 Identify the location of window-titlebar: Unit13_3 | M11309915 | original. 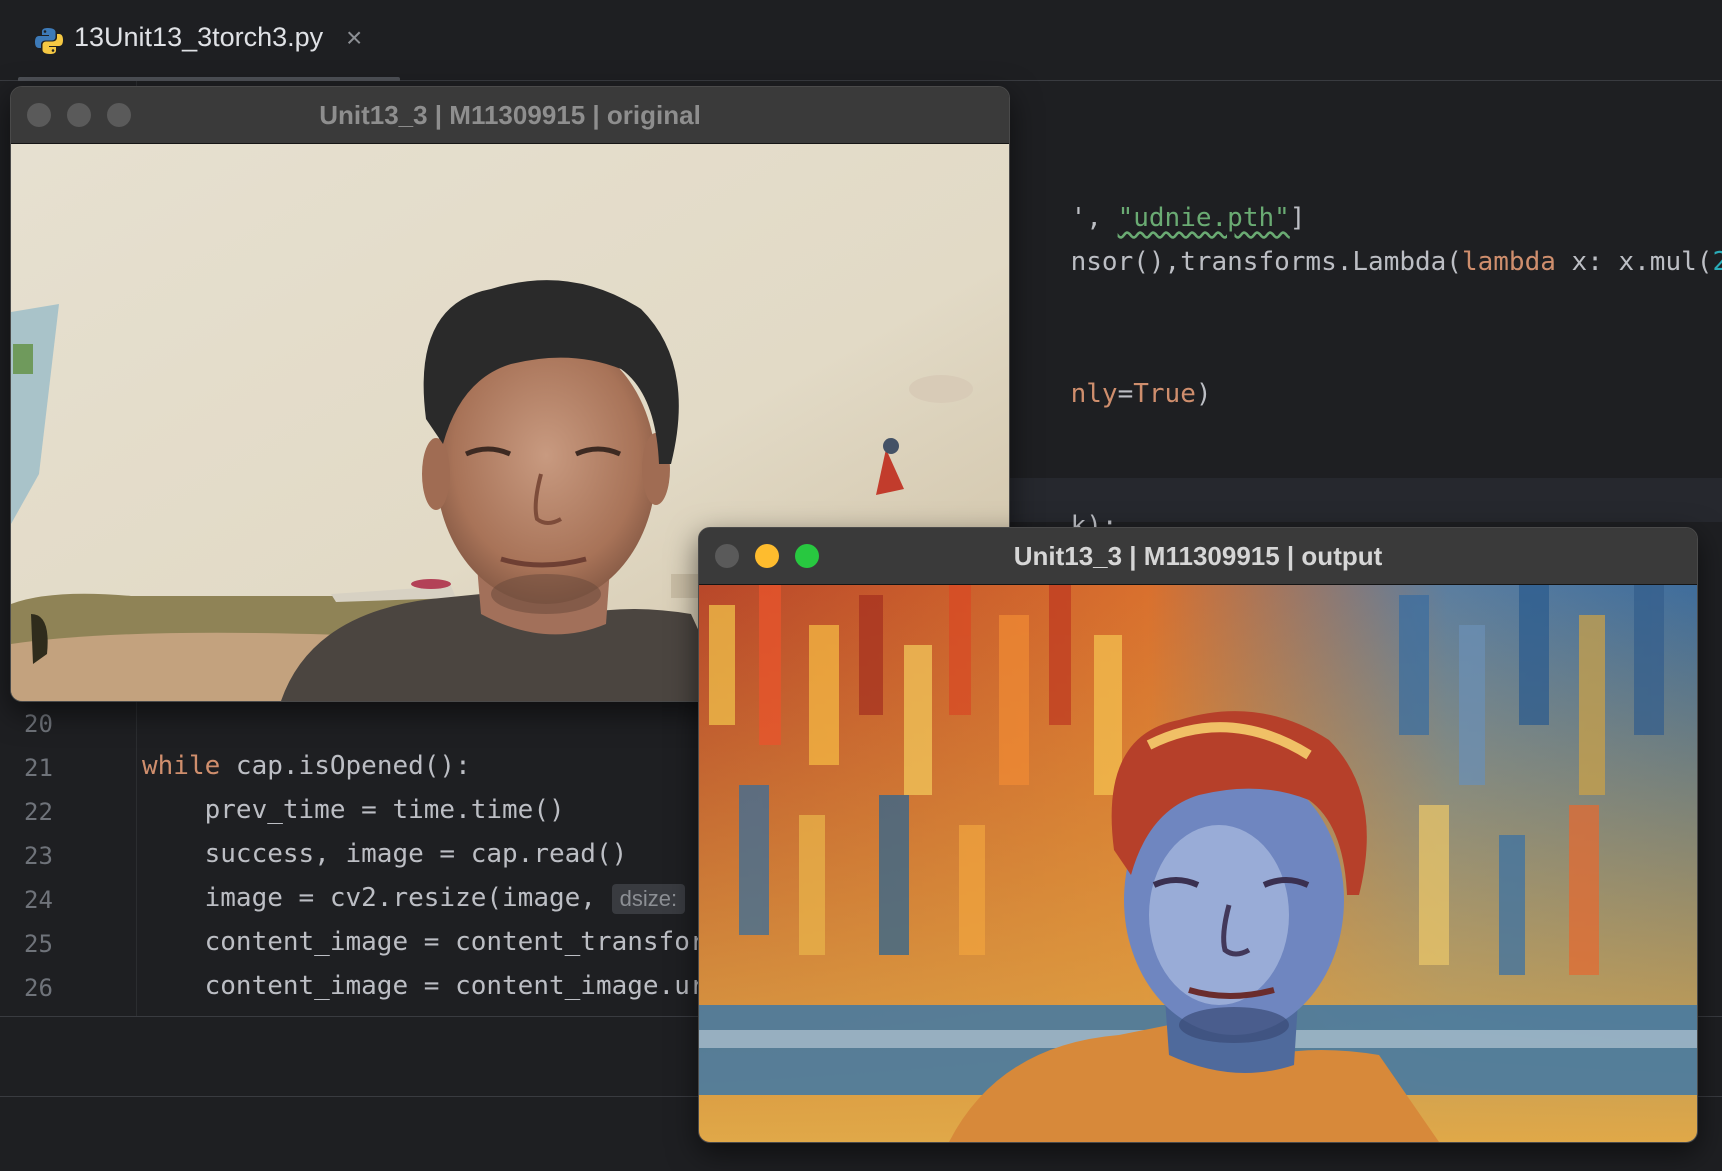
(510, 115).